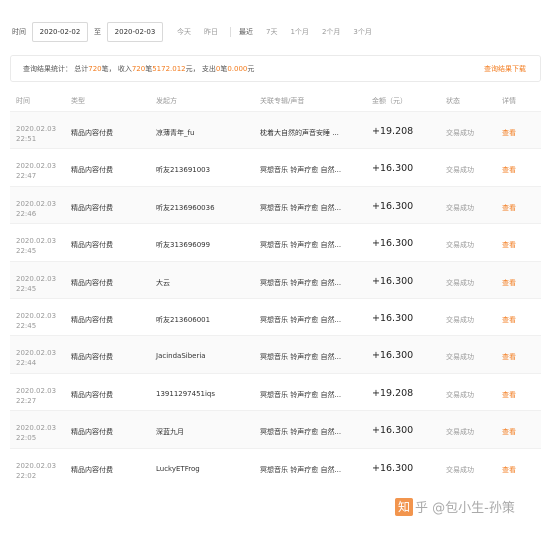 Image resolution: width=553 pixels, height=534 pixels. What do you see at coordinates (211, 32) in the screenshot?
I see `quick-yesterday-button: 昨日` at bounding box center [211, 32].